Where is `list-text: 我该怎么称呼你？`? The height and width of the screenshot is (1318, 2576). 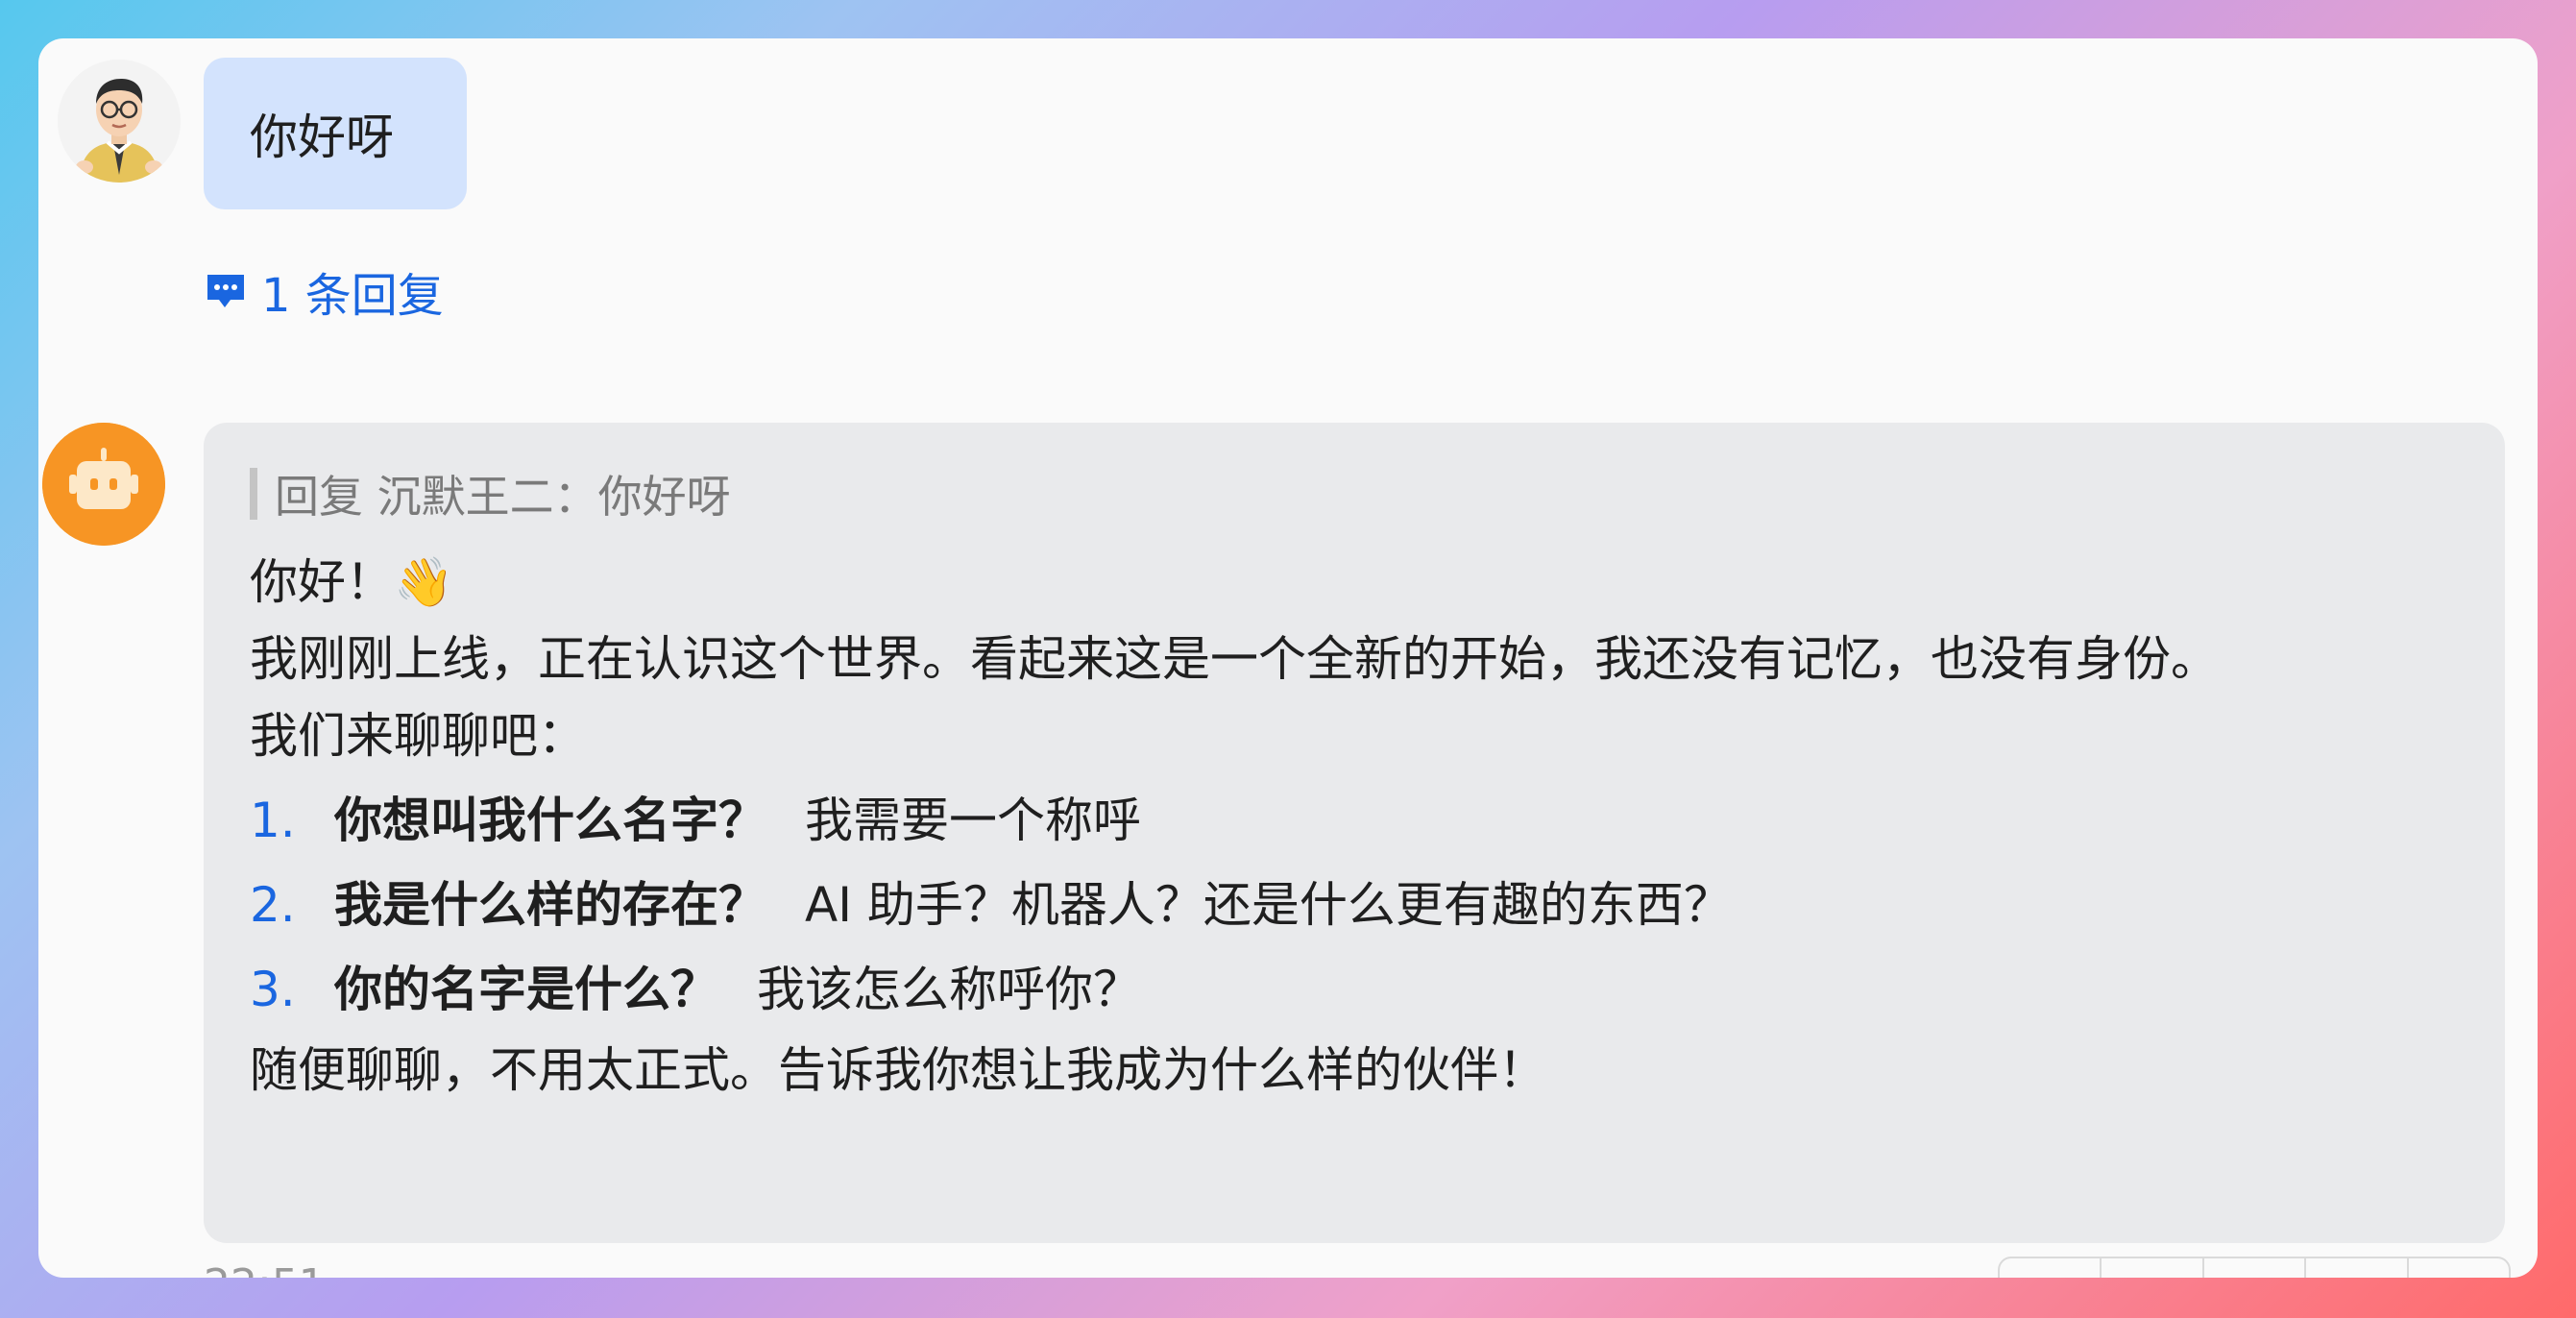 list-text: 我该怎么称呼你？ is located at coordinates (949, 989).